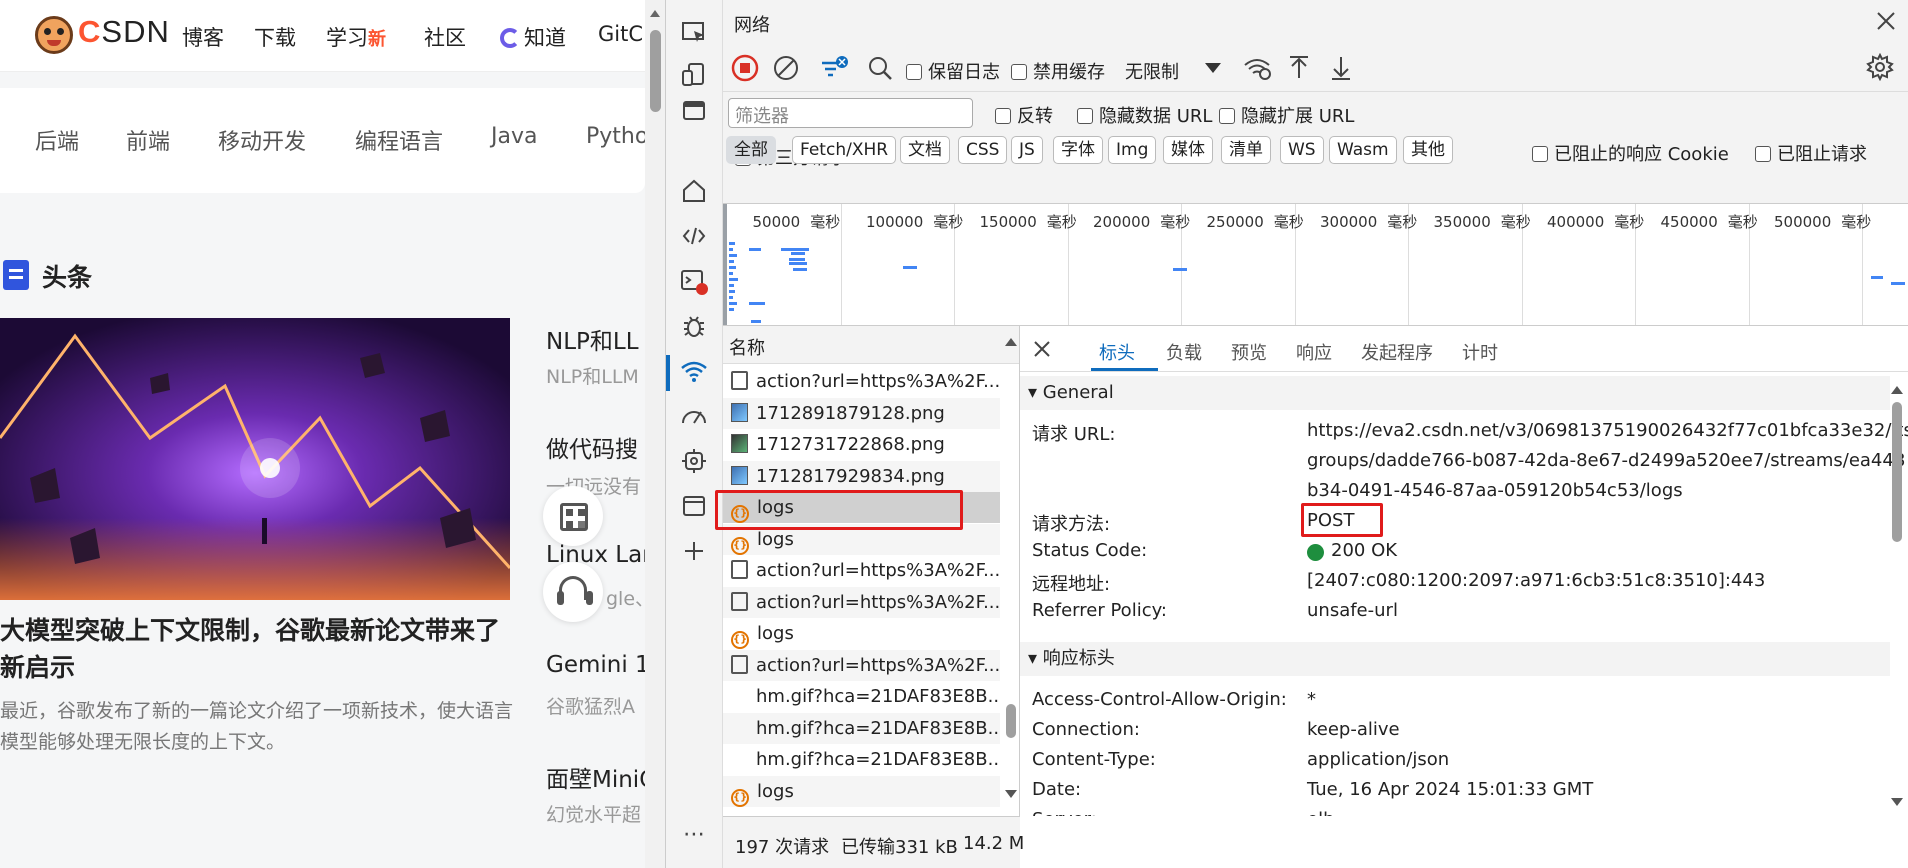 This screenshot has width=1908, height=868. Describe the element at coordinates (694, 463) in the screenshot. I see `settings-cog-icon` at that location.